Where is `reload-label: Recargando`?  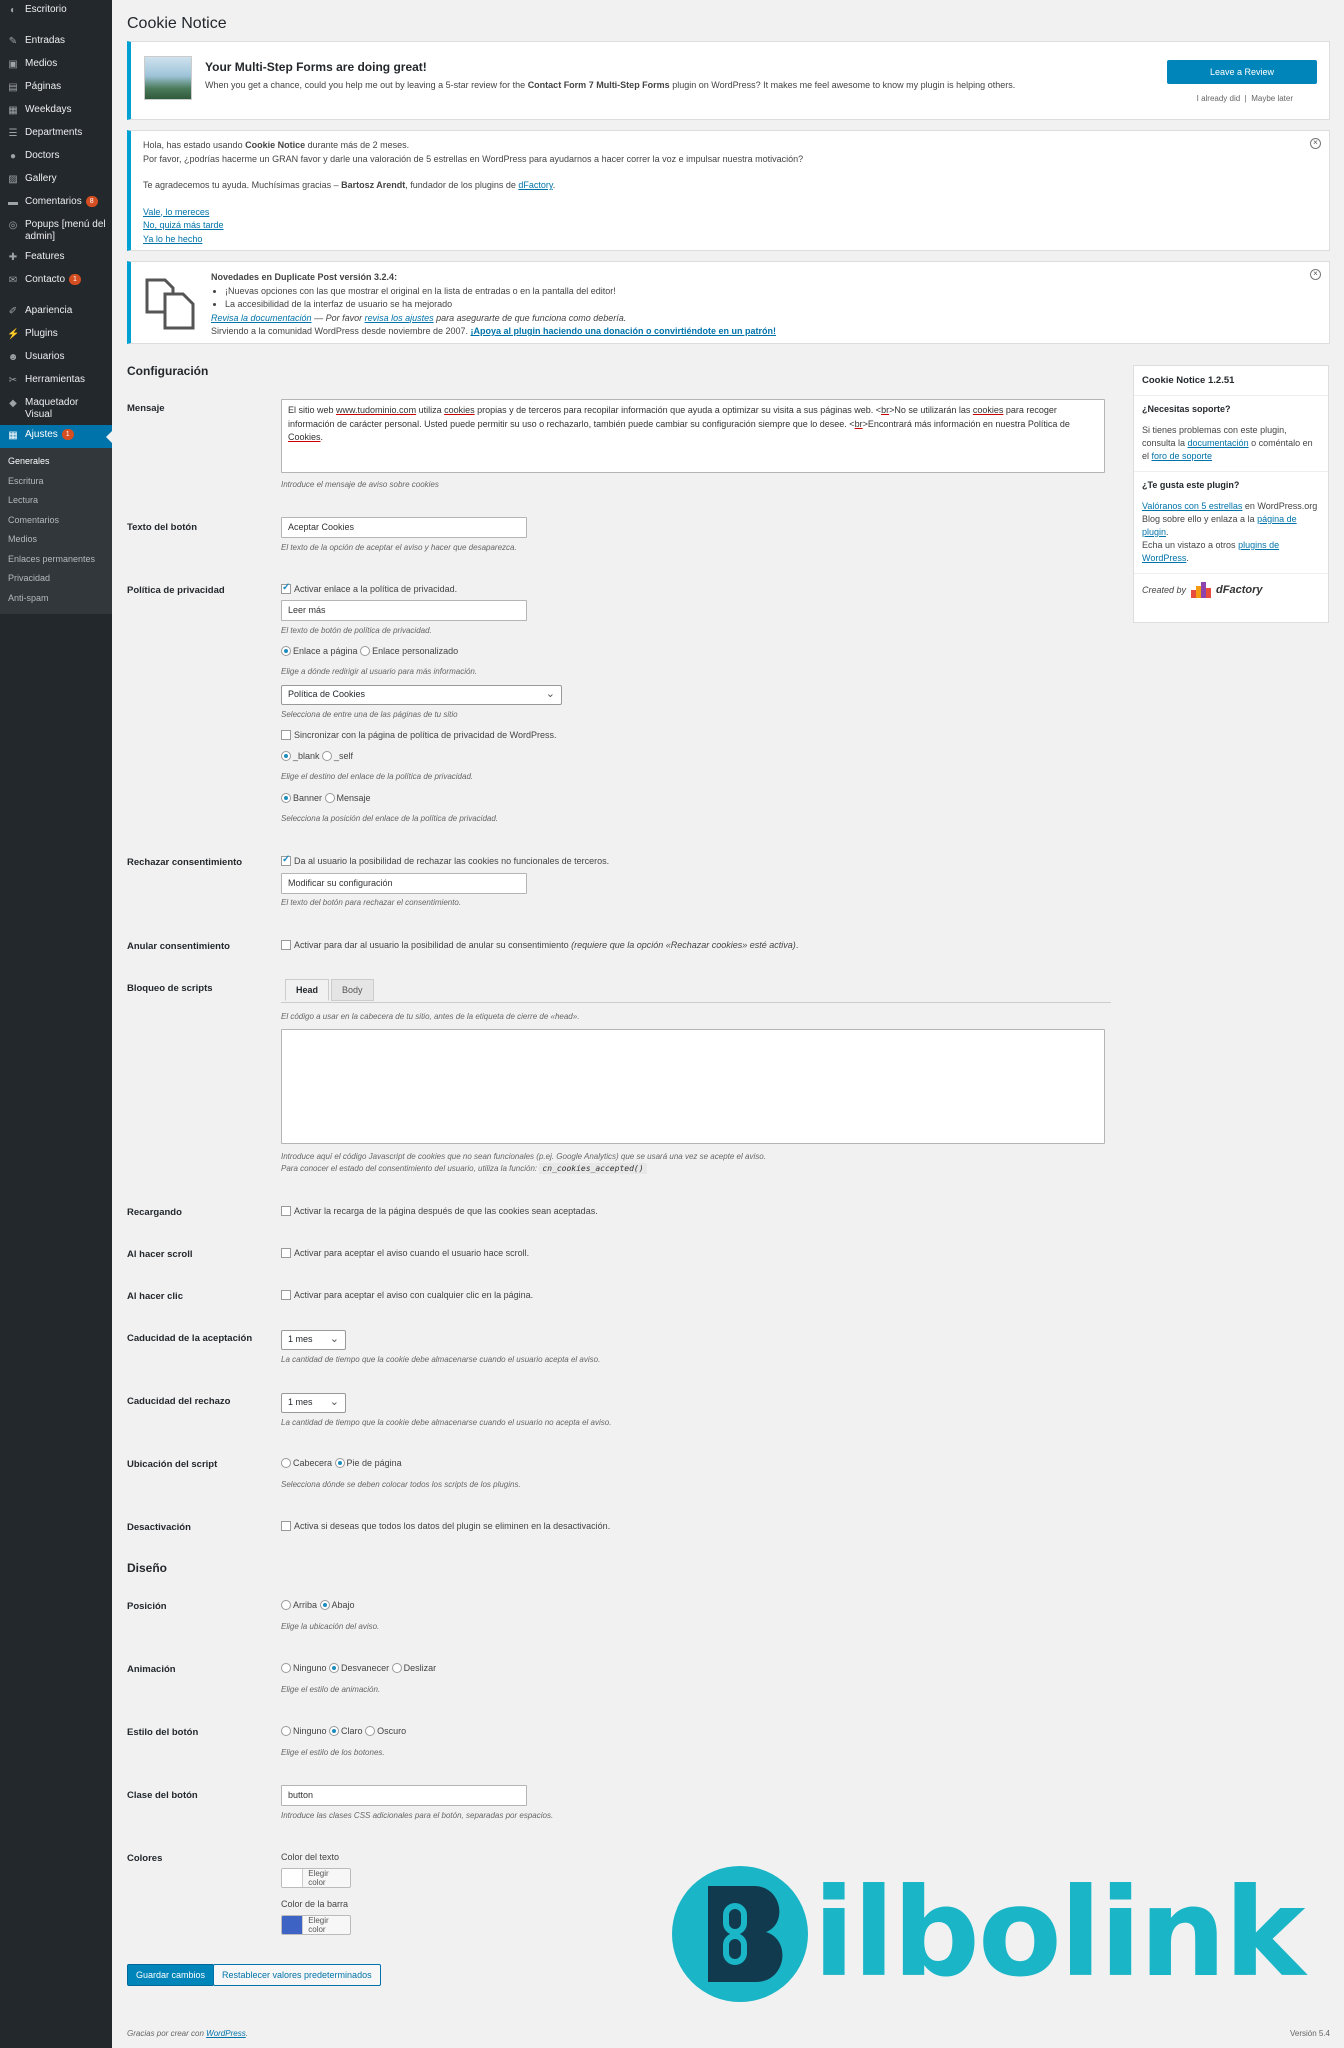
reload-label: Recargando is located at coordinates (154, 1212).